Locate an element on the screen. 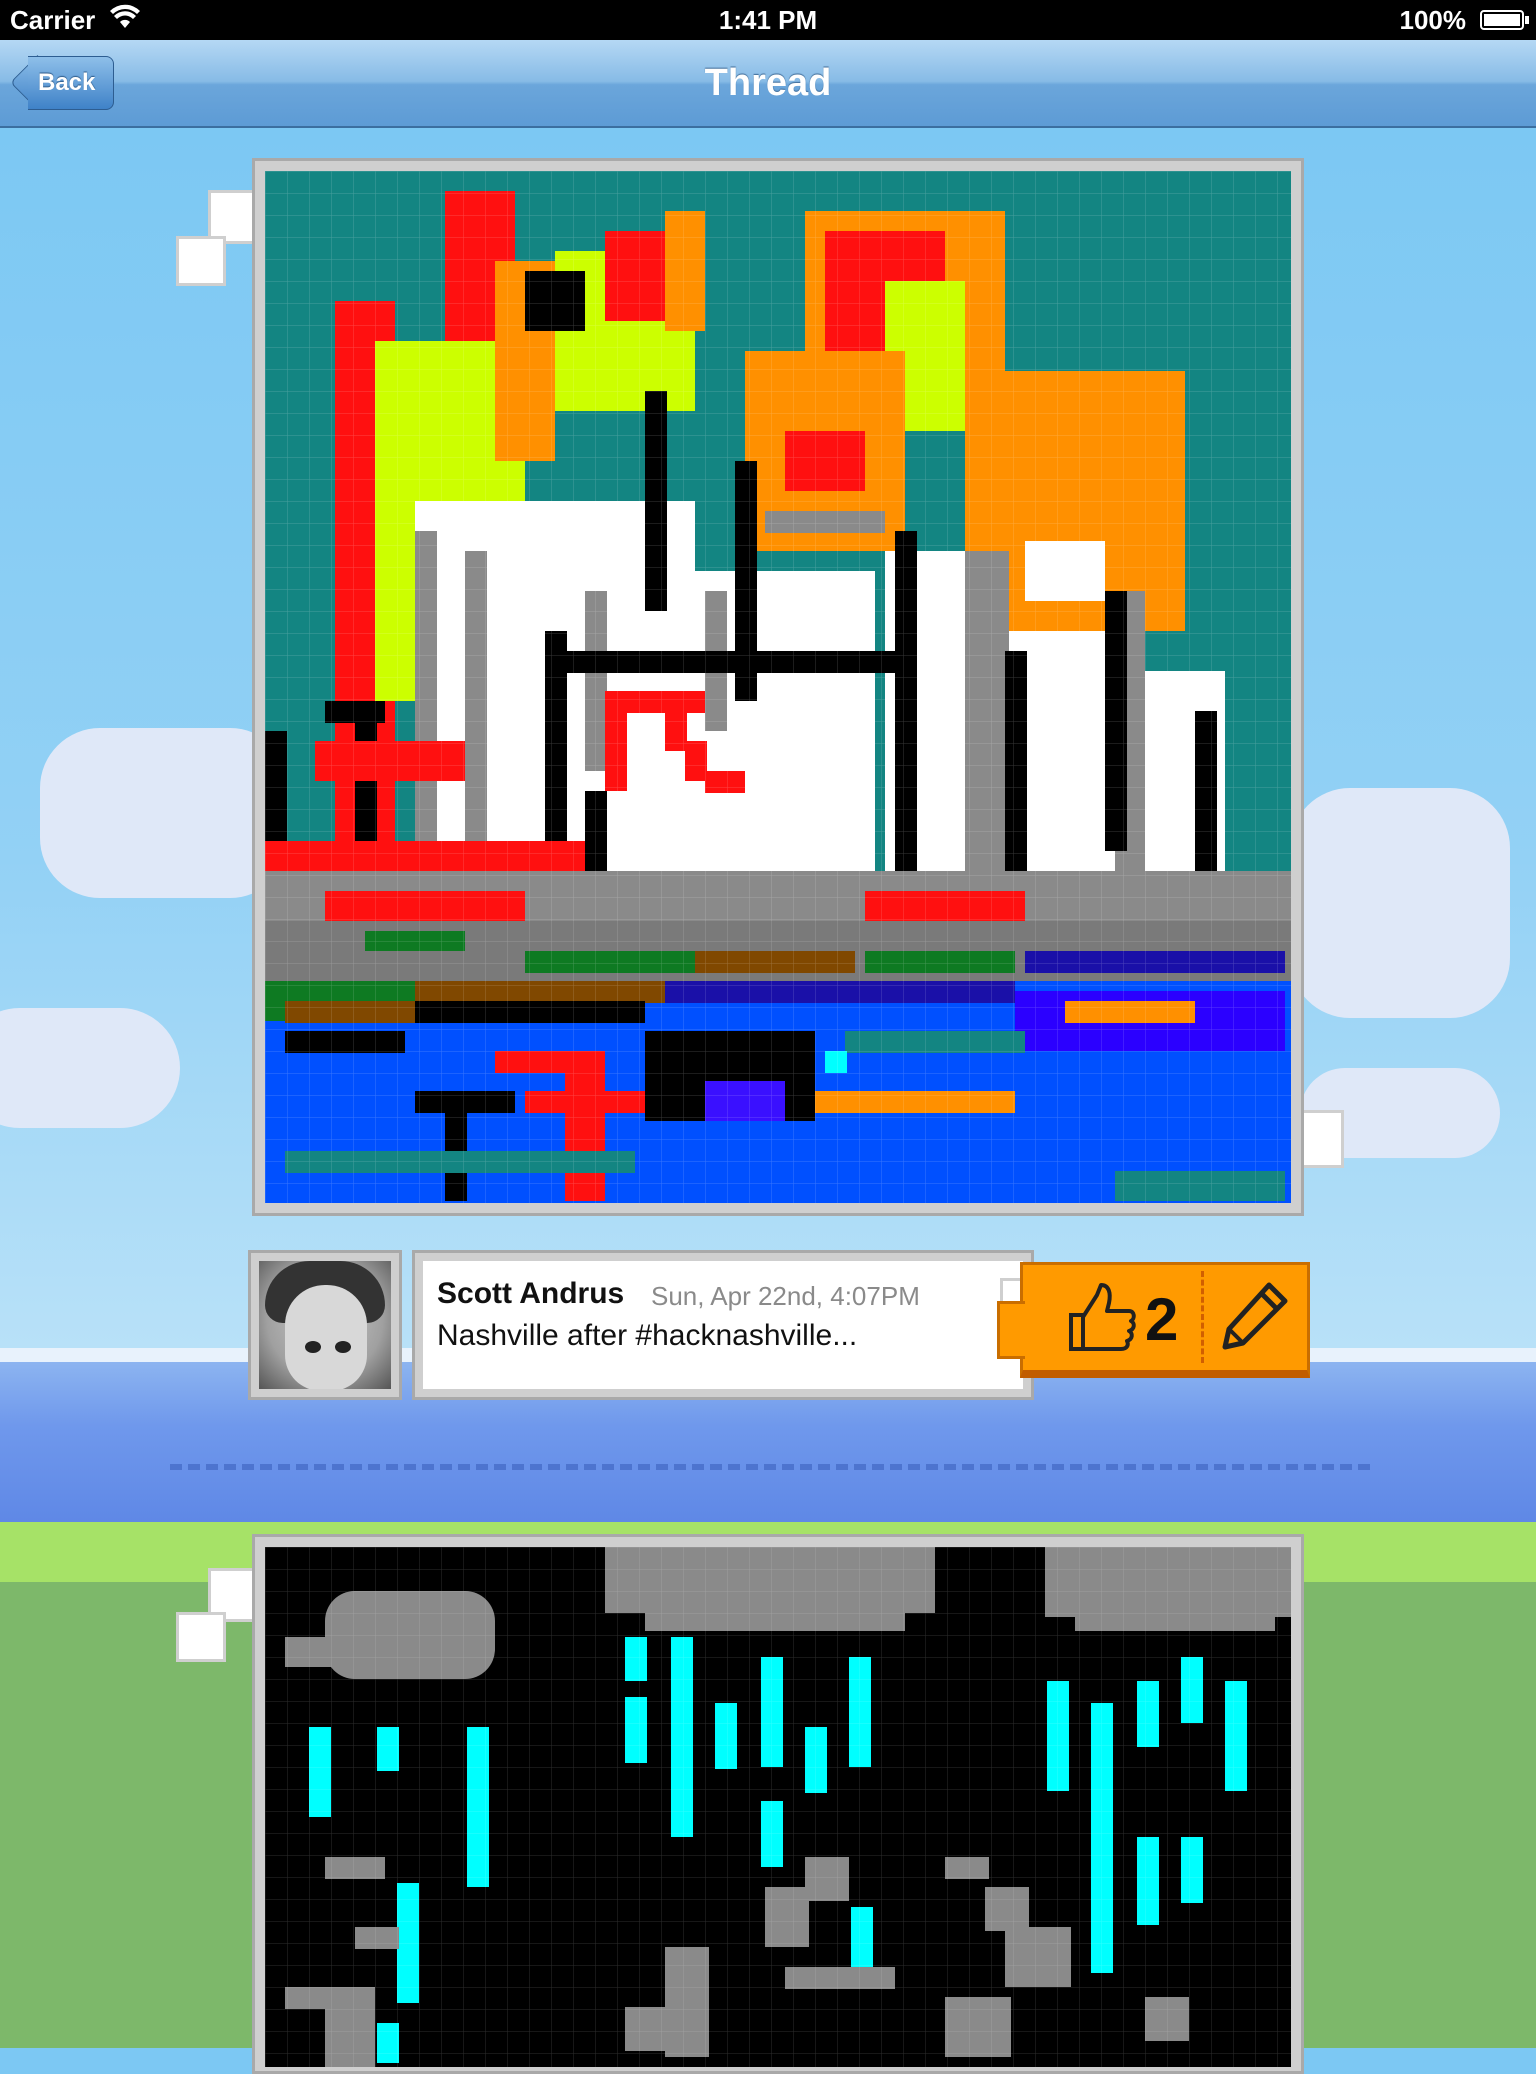 The width and height of the screenshot is (1536, 2074). action-divider is located at coordinates (1202, 1317).